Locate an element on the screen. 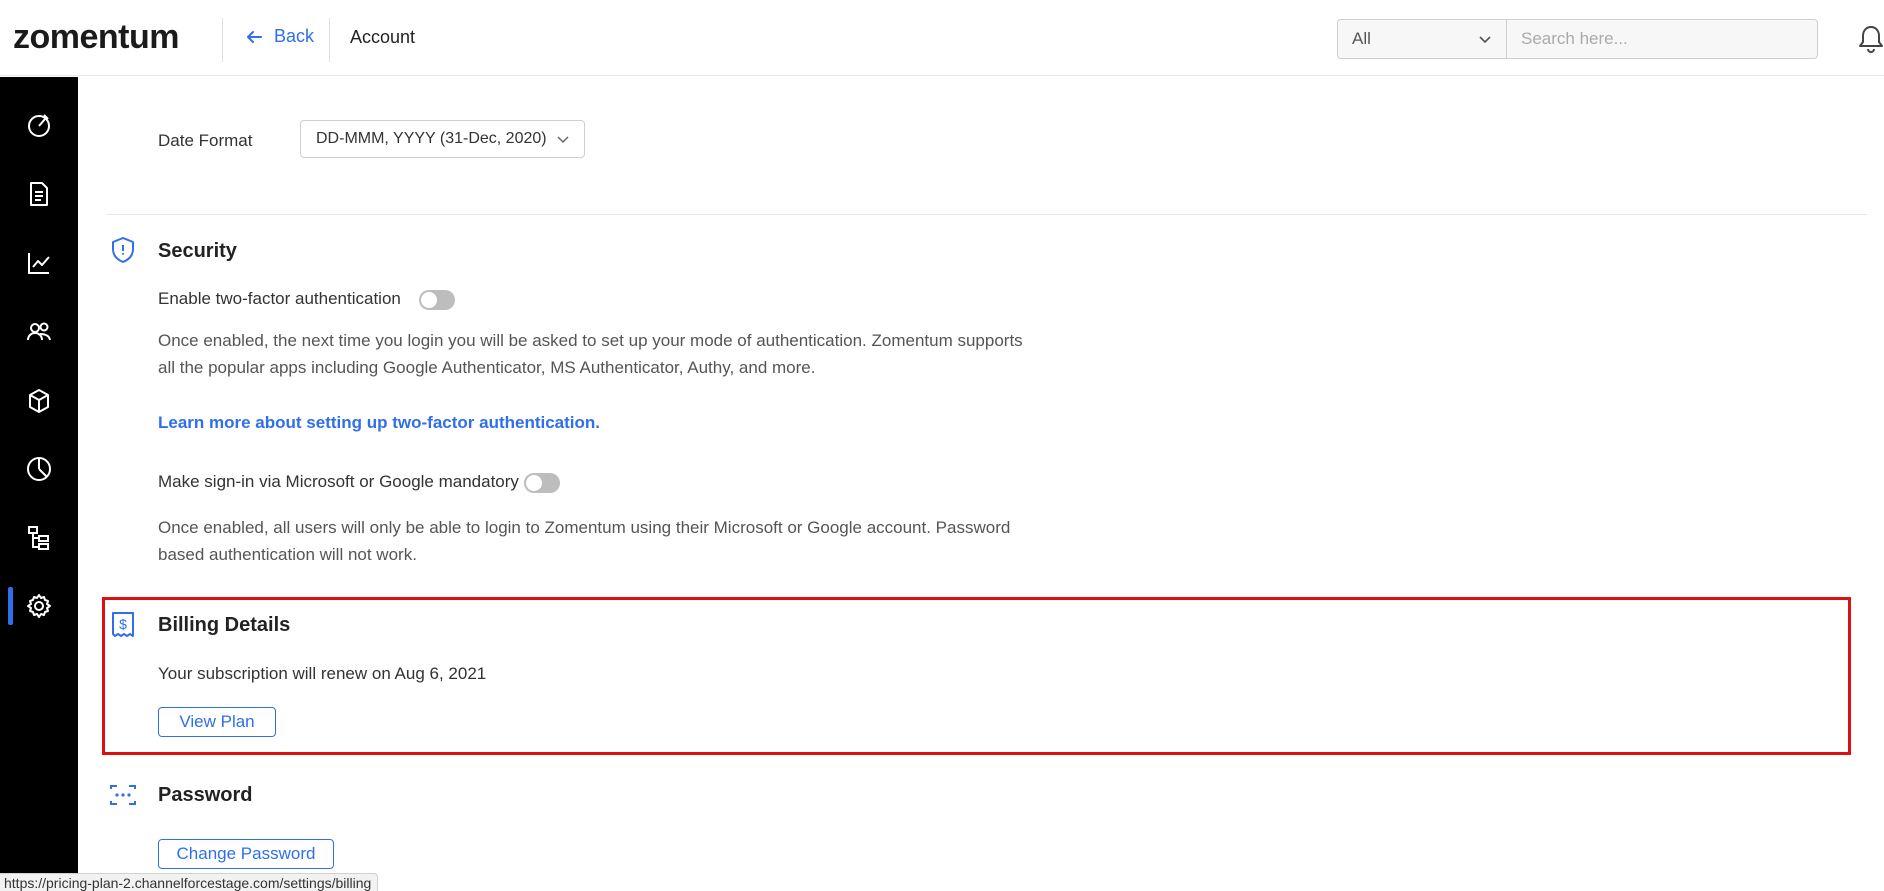 The height and width of the screenshot is (891, 1884). sidebar-item-reports is located at coordinates (39, 469).